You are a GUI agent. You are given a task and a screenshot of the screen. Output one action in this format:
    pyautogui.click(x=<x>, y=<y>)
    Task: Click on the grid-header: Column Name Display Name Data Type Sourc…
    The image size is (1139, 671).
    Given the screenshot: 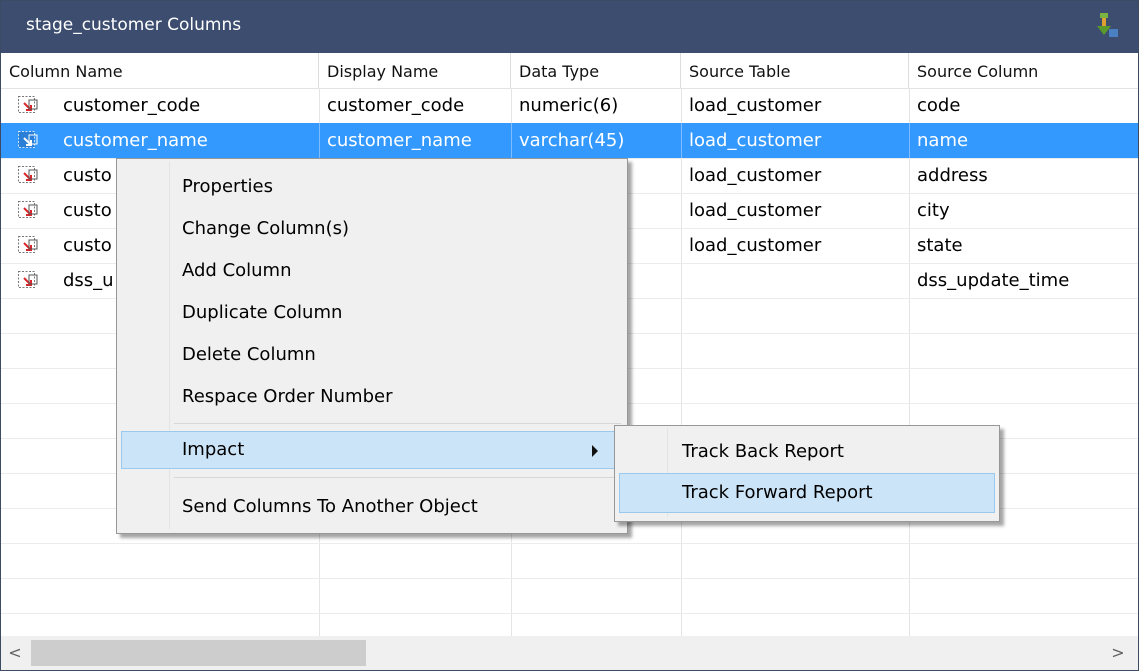 What is the action you would take?
    pyautogui.click(x=569, y=71)
    